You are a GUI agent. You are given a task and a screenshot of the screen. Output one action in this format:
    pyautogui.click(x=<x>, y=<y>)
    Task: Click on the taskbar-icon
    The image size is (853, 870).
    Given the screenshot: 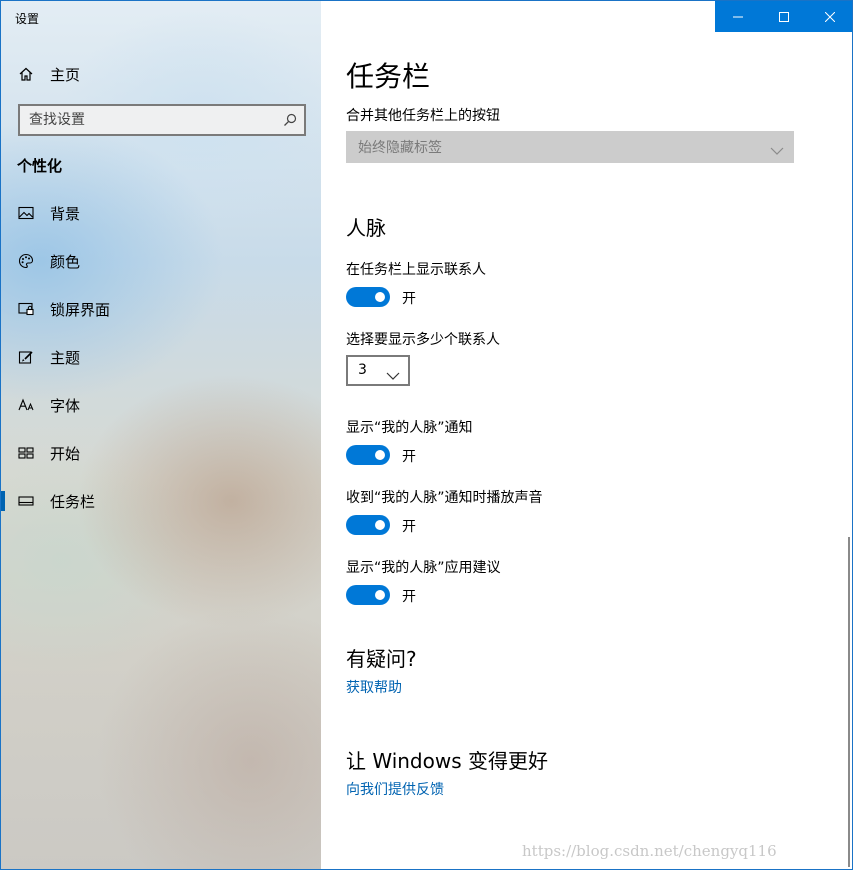 What is the action you would take?
    pyautogui.click(x=26, y=501)
    